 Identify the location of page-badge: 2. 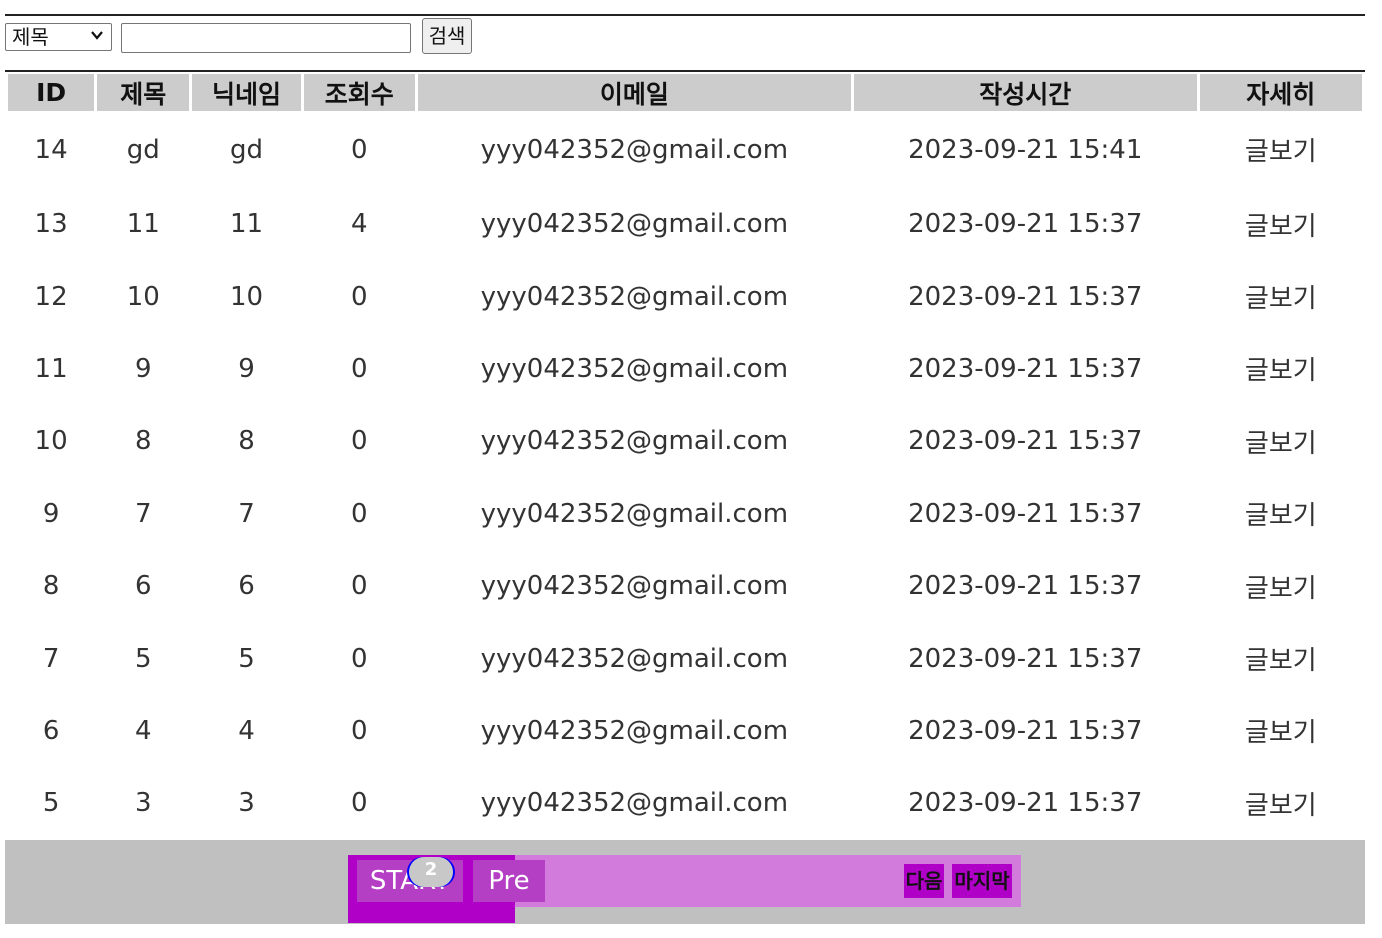
(431, 872).